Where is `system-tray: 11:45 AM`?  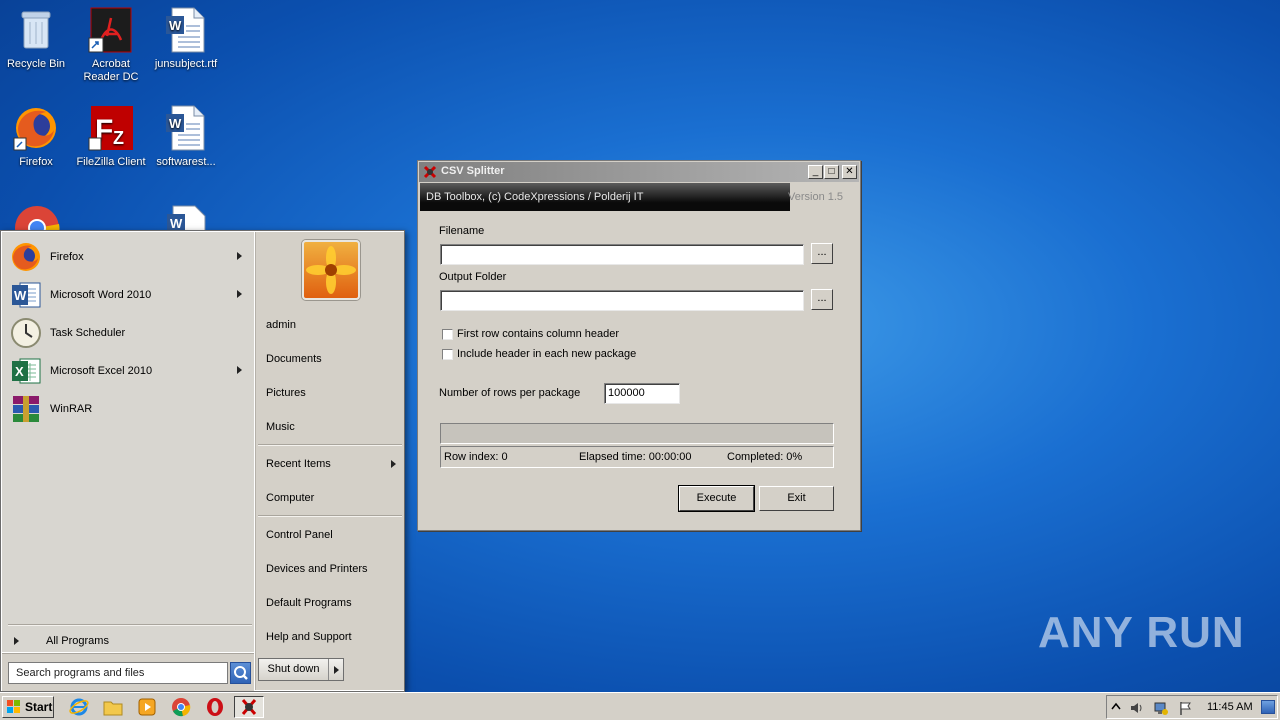 system-tray: 11:45 AM is located at coordinates (1192, 707).